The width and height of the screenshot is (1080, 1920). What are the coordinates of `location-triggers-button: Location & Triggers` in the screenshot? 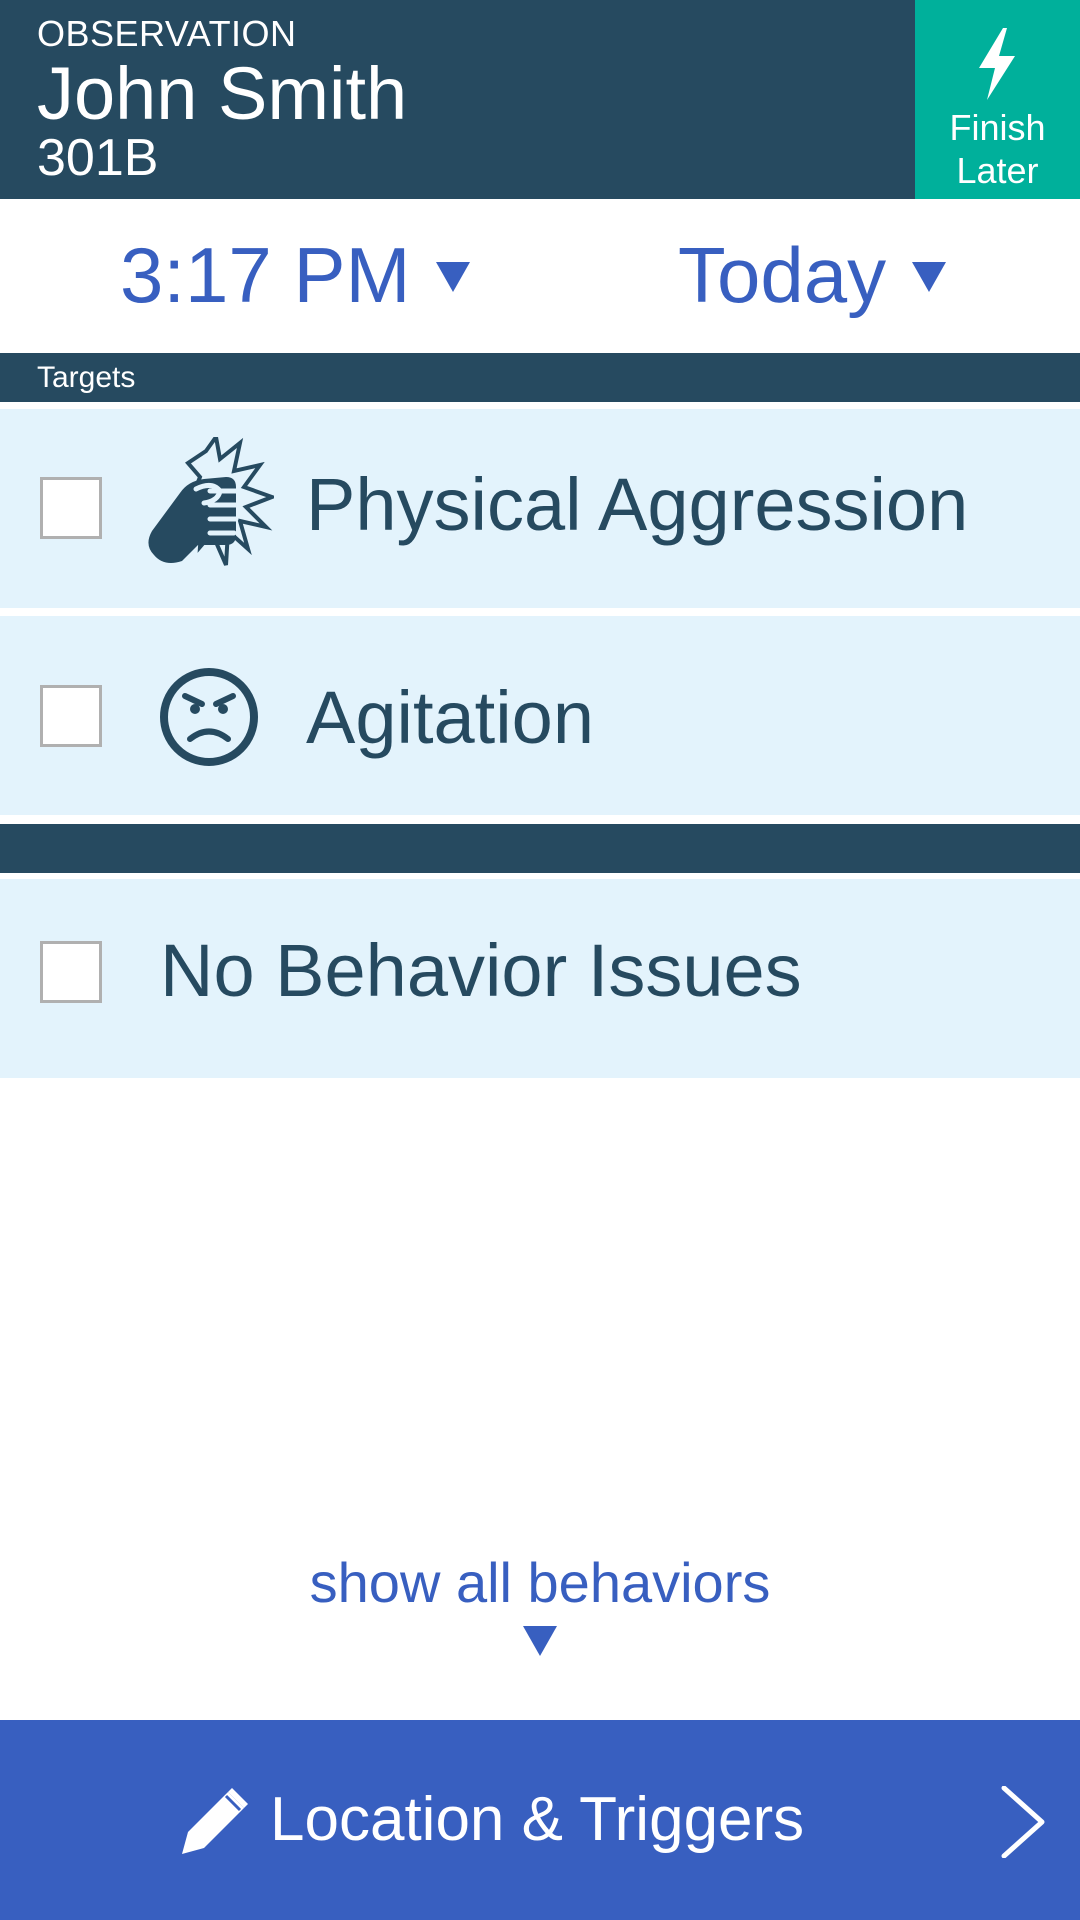 It's located at (540, 1820).